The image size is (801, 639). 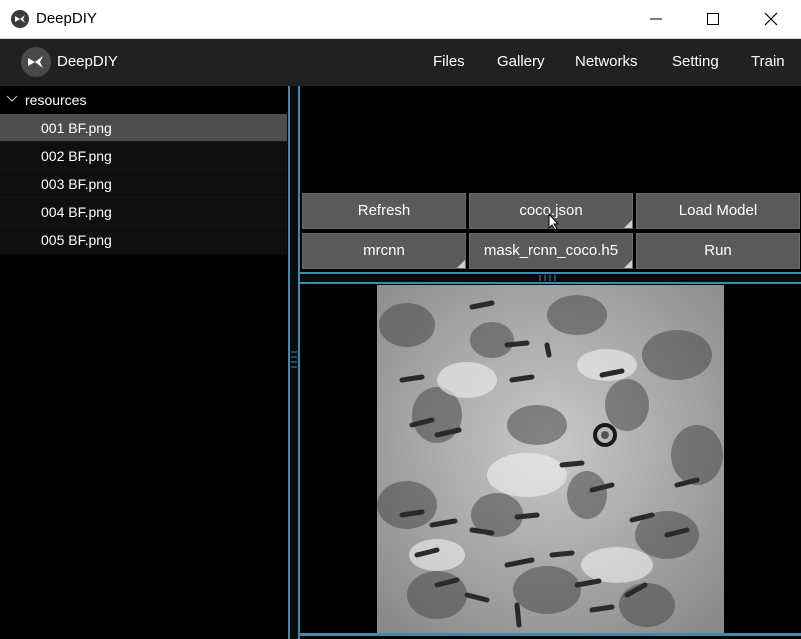 What do you see at coordinates (695, 61) in the screenshot?
I see `menu-setting: Setting` at bounding box center [695, 61].